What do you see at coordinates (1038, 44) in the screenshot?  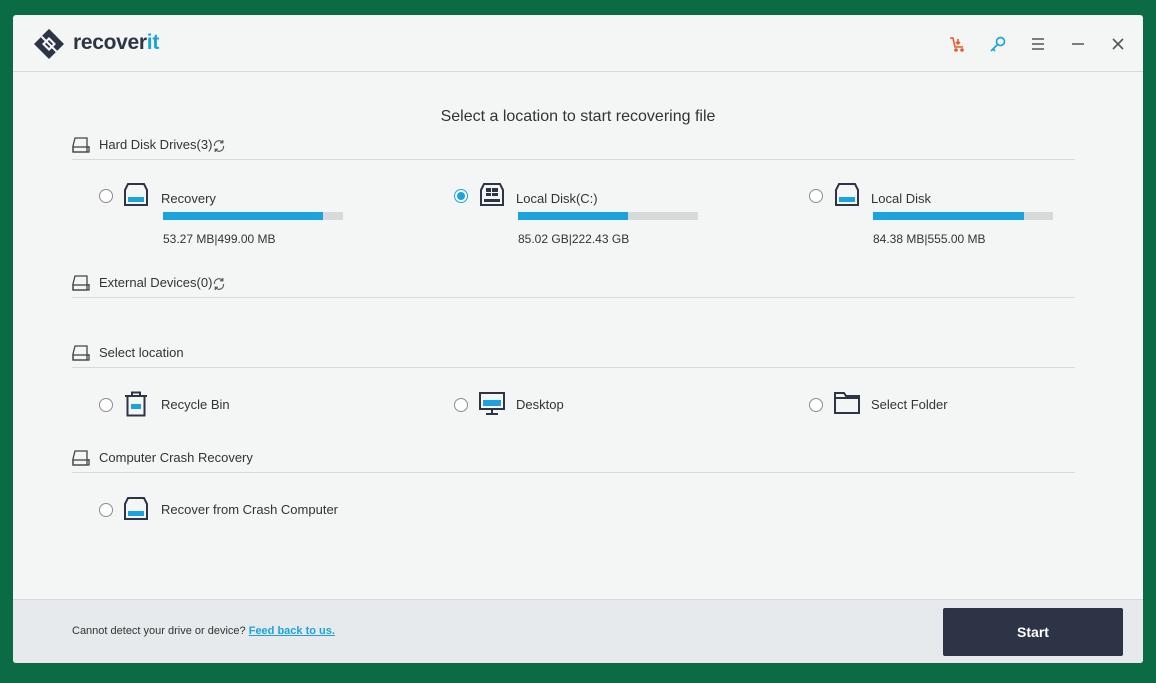 I see `menu-icon` at bounding box center [1038, 44].